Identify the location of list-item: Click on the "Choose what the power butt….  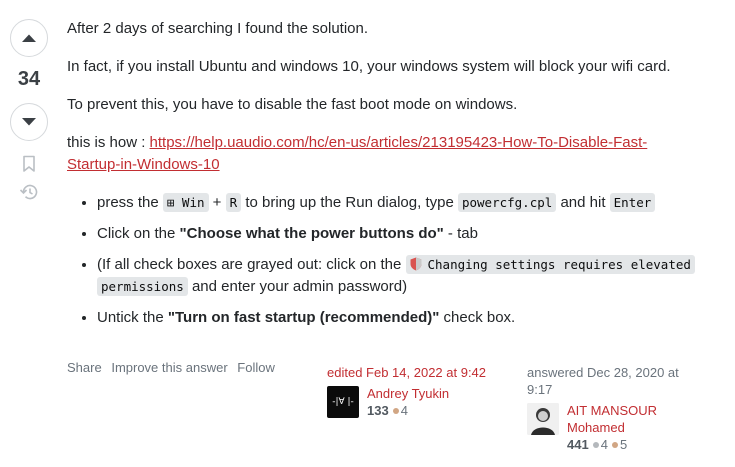
(412, 234).